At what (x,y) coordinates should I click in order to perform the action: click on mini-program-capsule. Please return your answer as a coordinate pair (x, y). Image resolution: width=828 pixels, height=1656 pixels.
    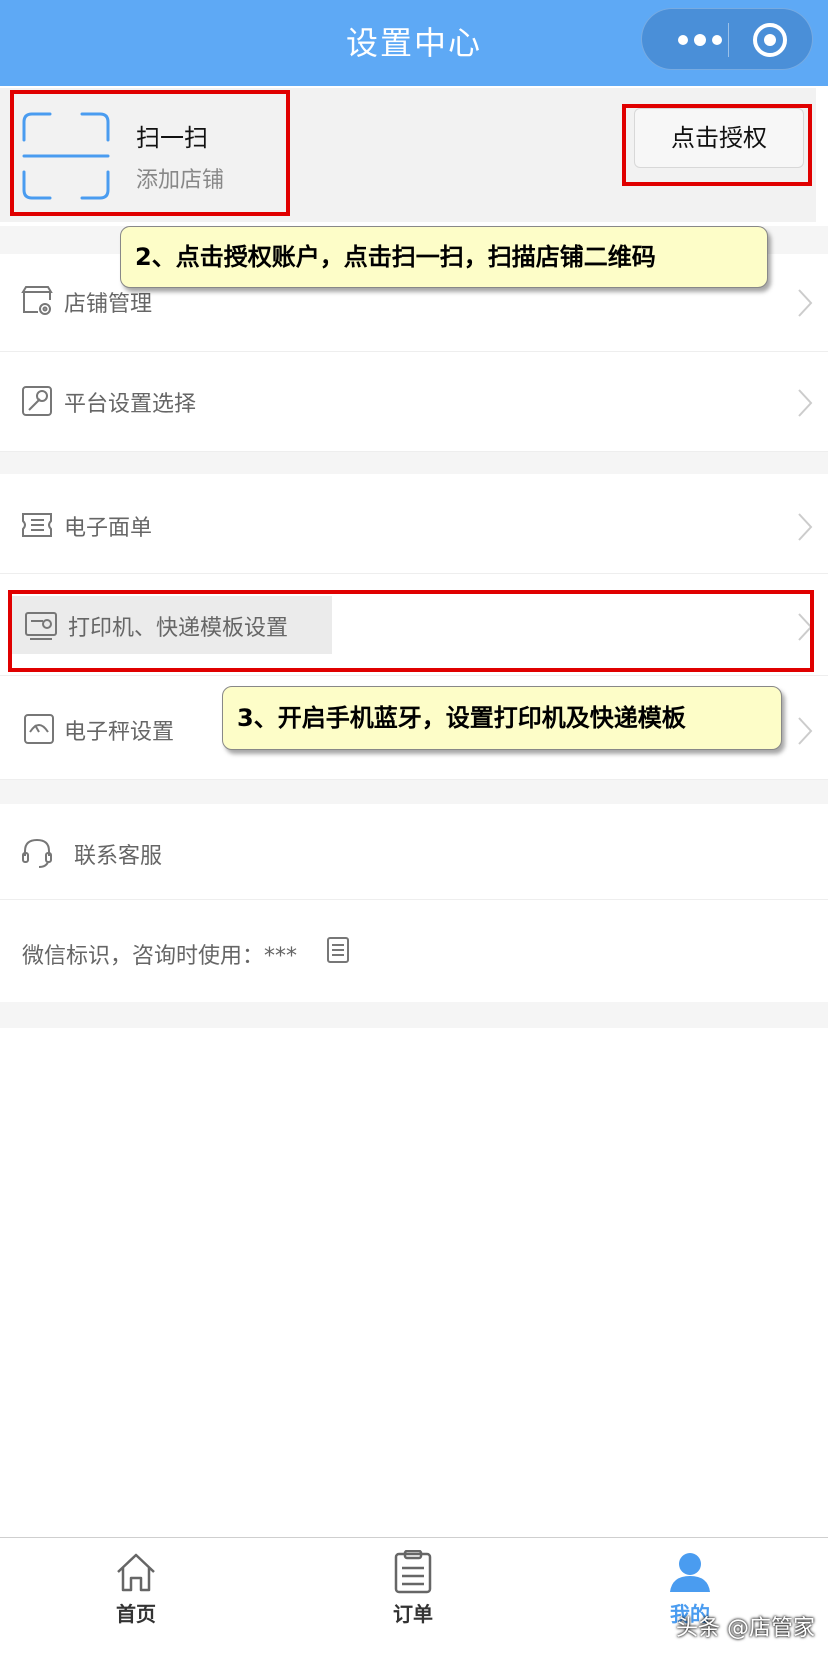
    Looking at the image, I should click on (727, 39).